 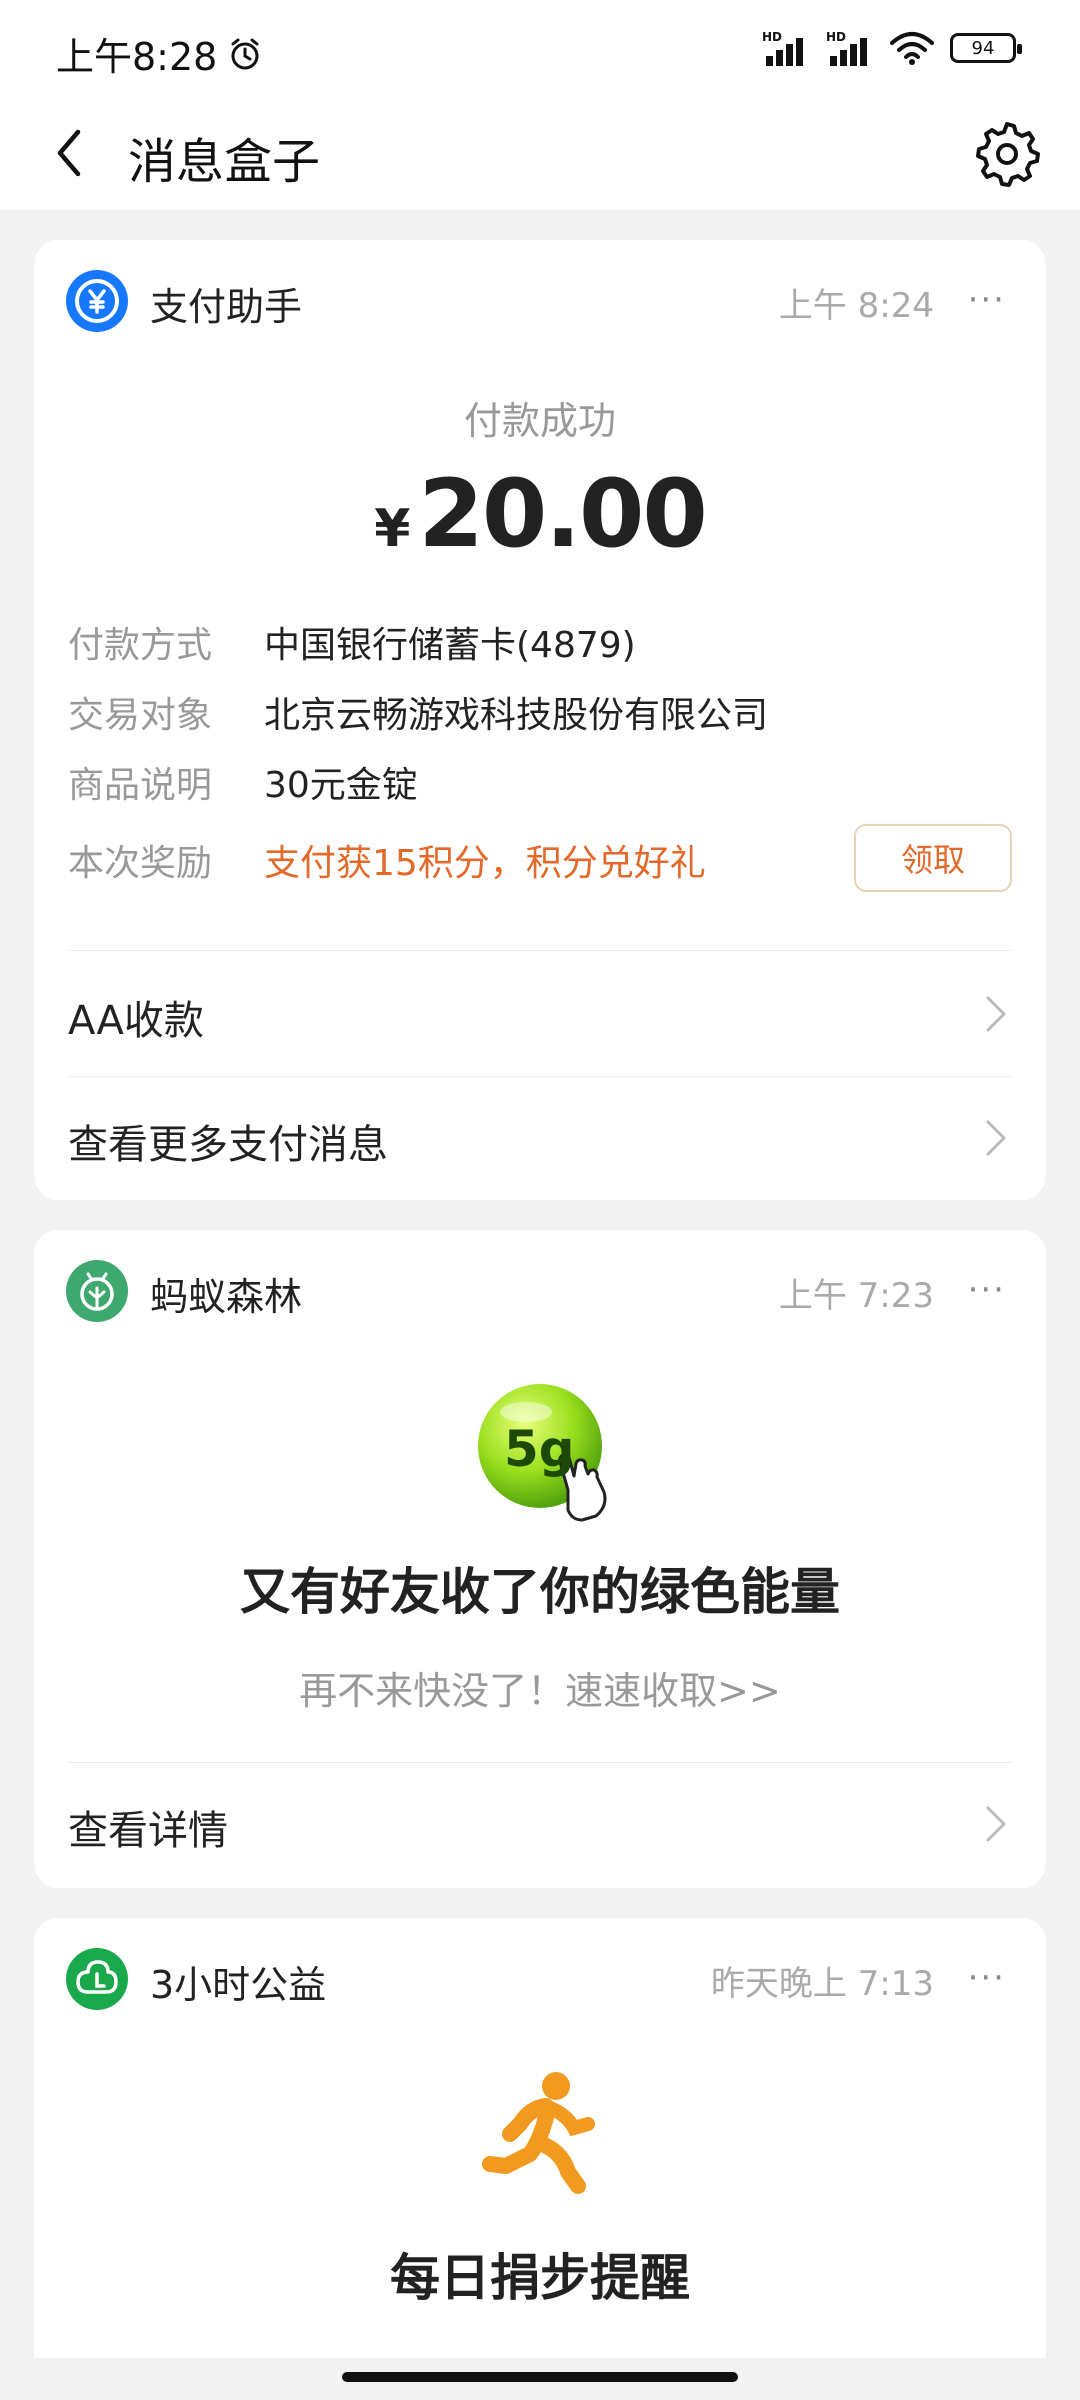 I want to click on detail-row-merchant: 交易对象 北京云畅游戏科技股份有限公司, so click(x=418, y=712).